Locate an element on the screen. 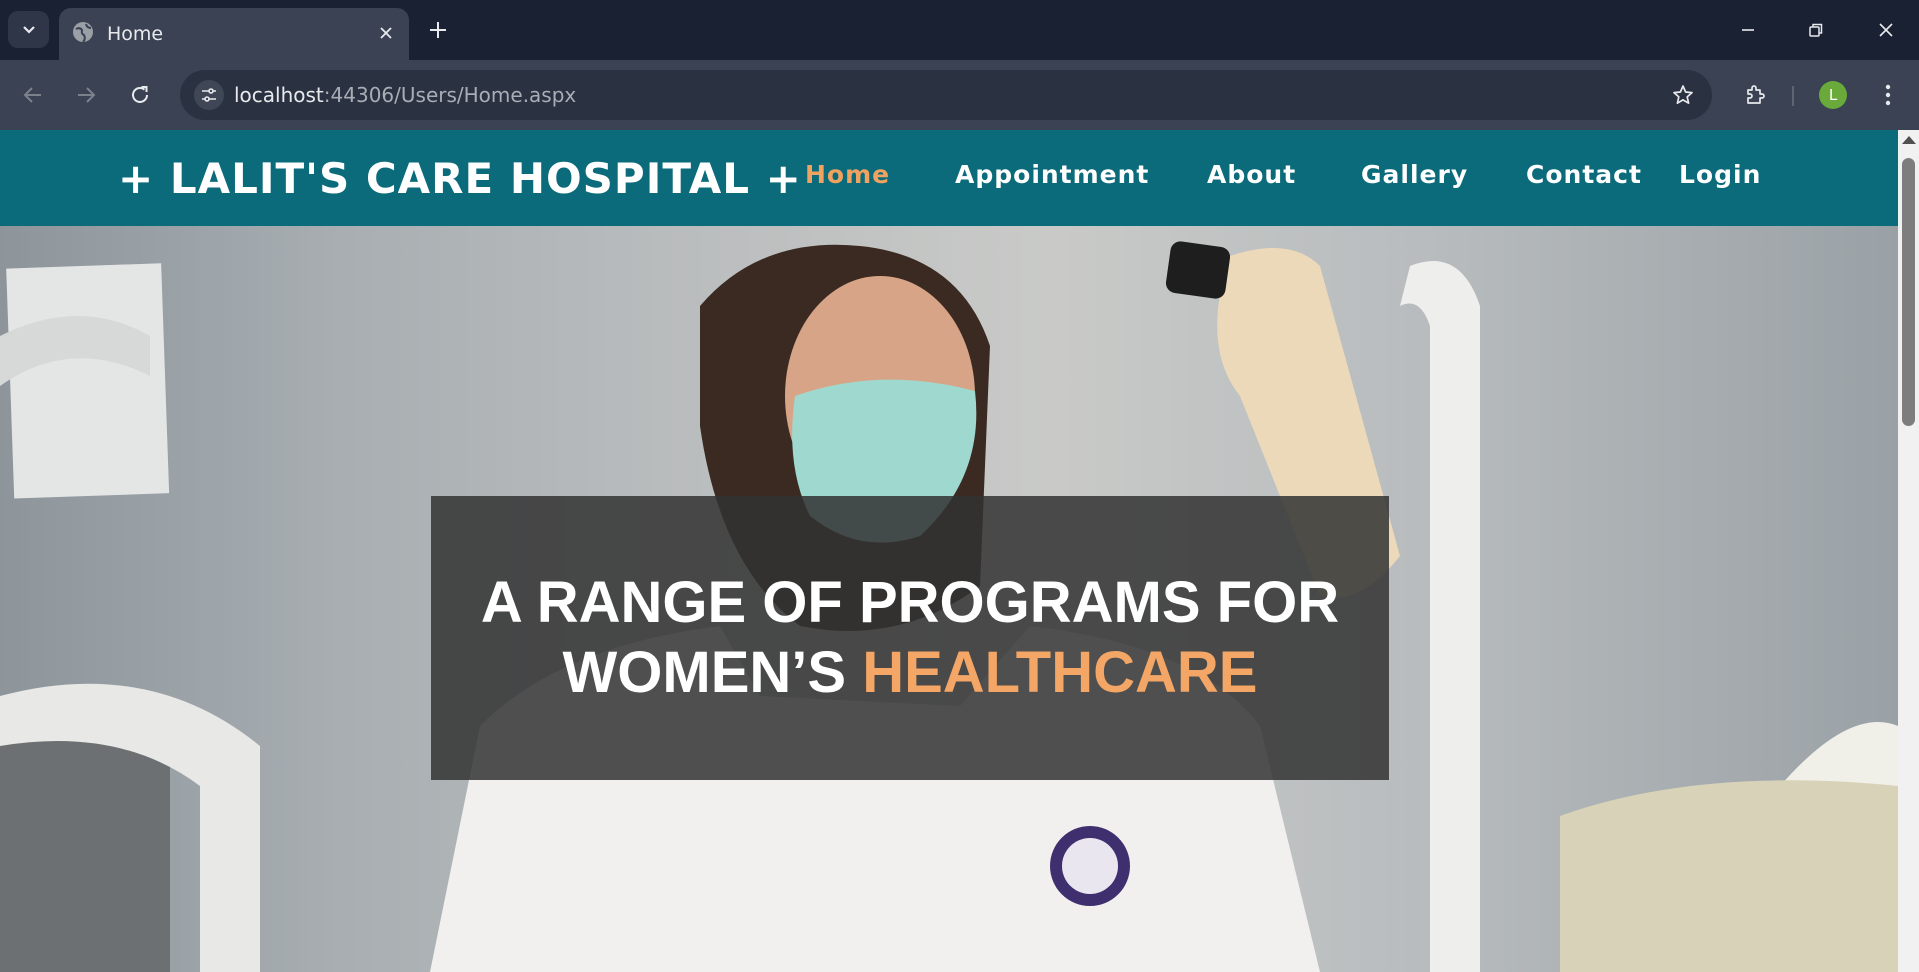 This screenshot has height=972, width=1919. browser-menu-button is located at coordinates (1888, 95).